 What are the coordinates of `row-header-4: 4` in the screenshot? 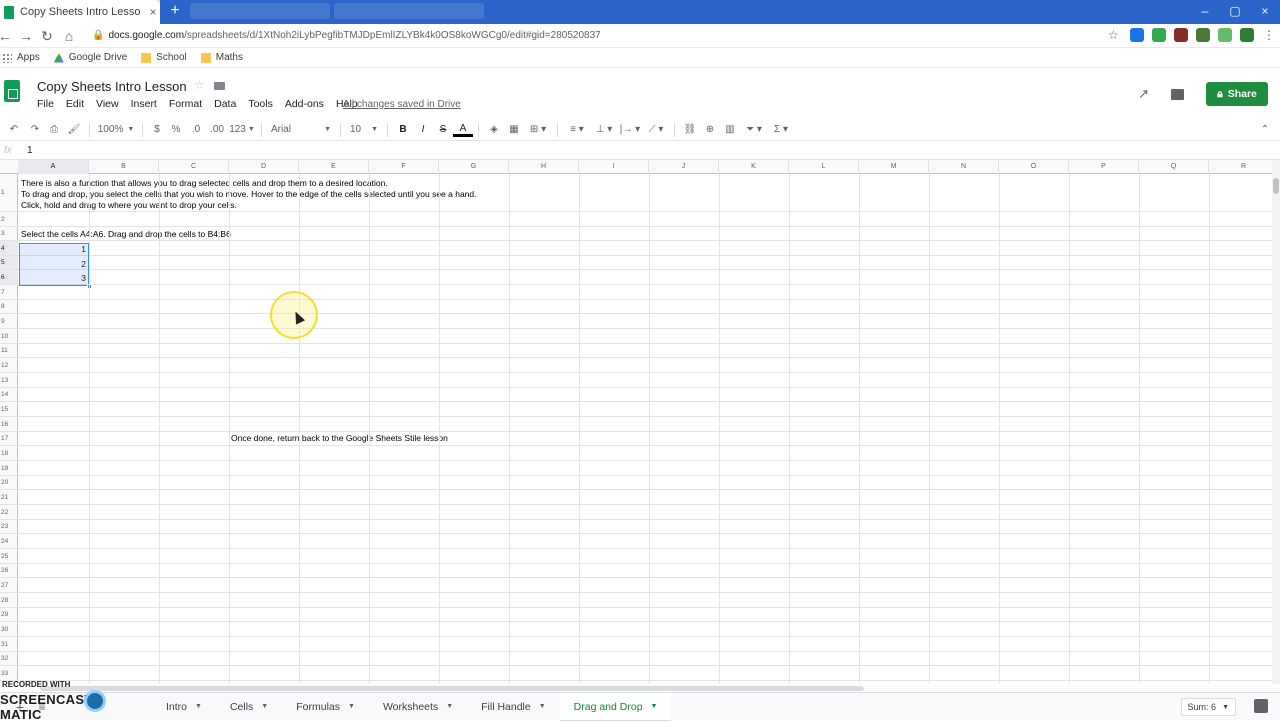 It's located at (9, 248).